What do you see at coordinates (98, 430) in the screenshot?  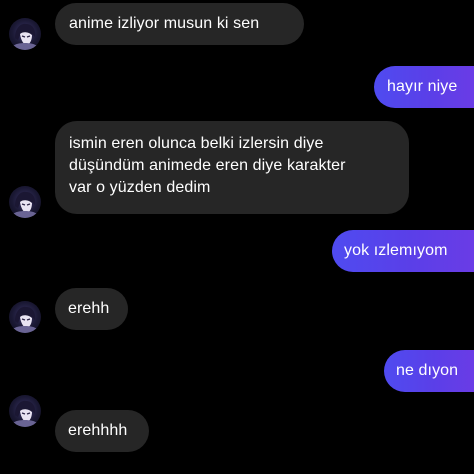 I see `message-text: erehhhh` at bounding box center [98, 430].